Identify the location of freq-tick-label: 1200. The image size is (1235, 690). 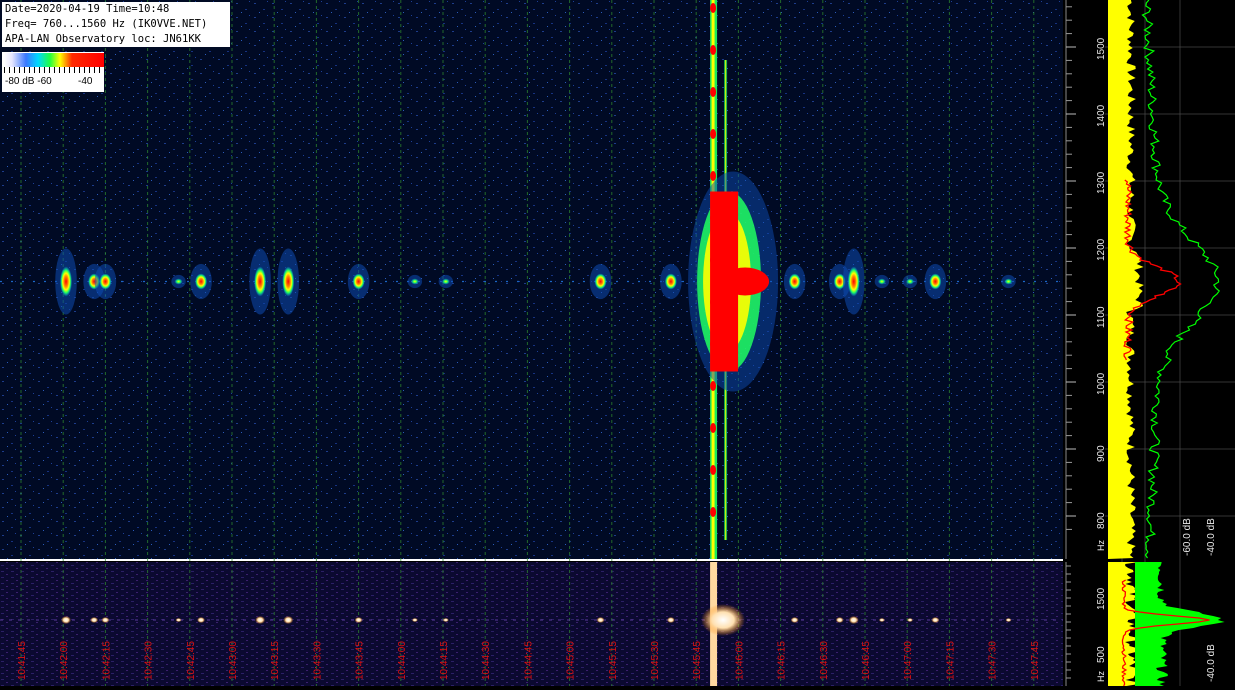
(1101, 249).